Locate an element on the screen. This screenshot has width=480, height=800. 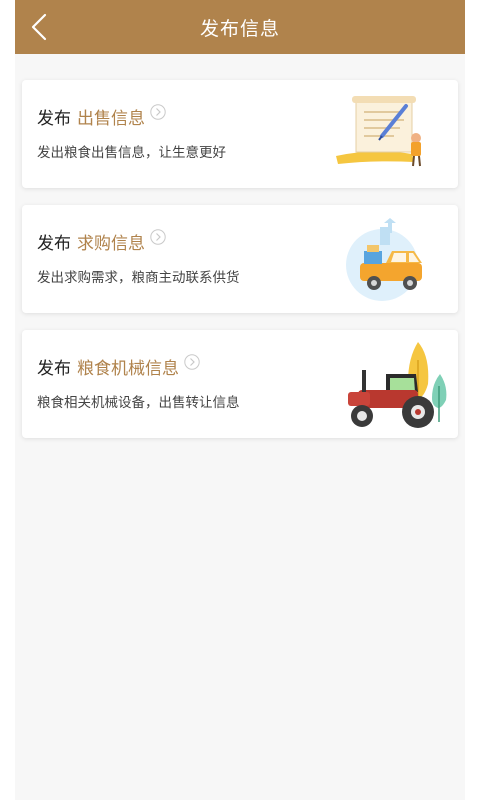
delivery-truck-illustration is located at coordinates (389, 260).